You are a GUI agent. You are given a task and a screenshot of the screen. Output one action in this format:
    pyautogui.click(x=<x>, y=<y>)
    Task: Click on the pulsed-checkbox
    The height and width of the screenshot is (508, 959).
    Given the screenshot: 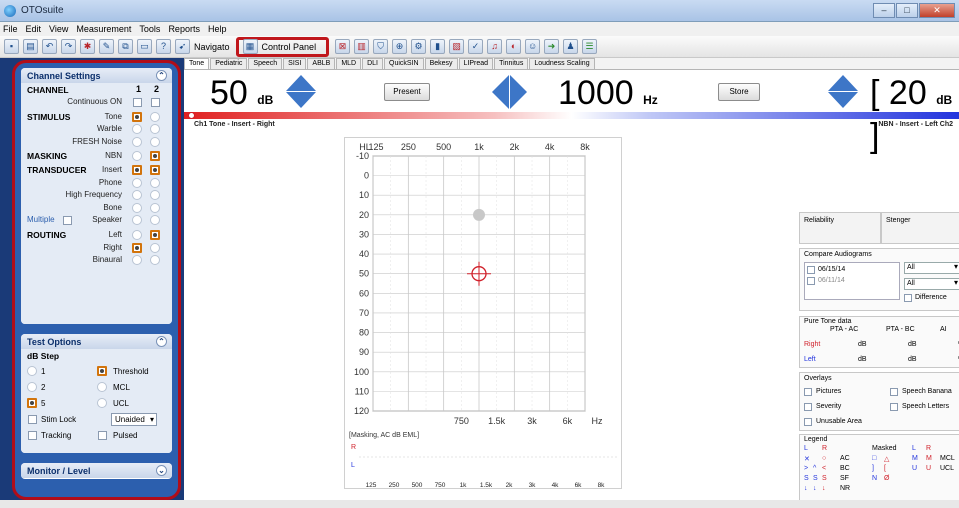 What is the action you would take?
    pyautogui.click(x=102, y=435)
    